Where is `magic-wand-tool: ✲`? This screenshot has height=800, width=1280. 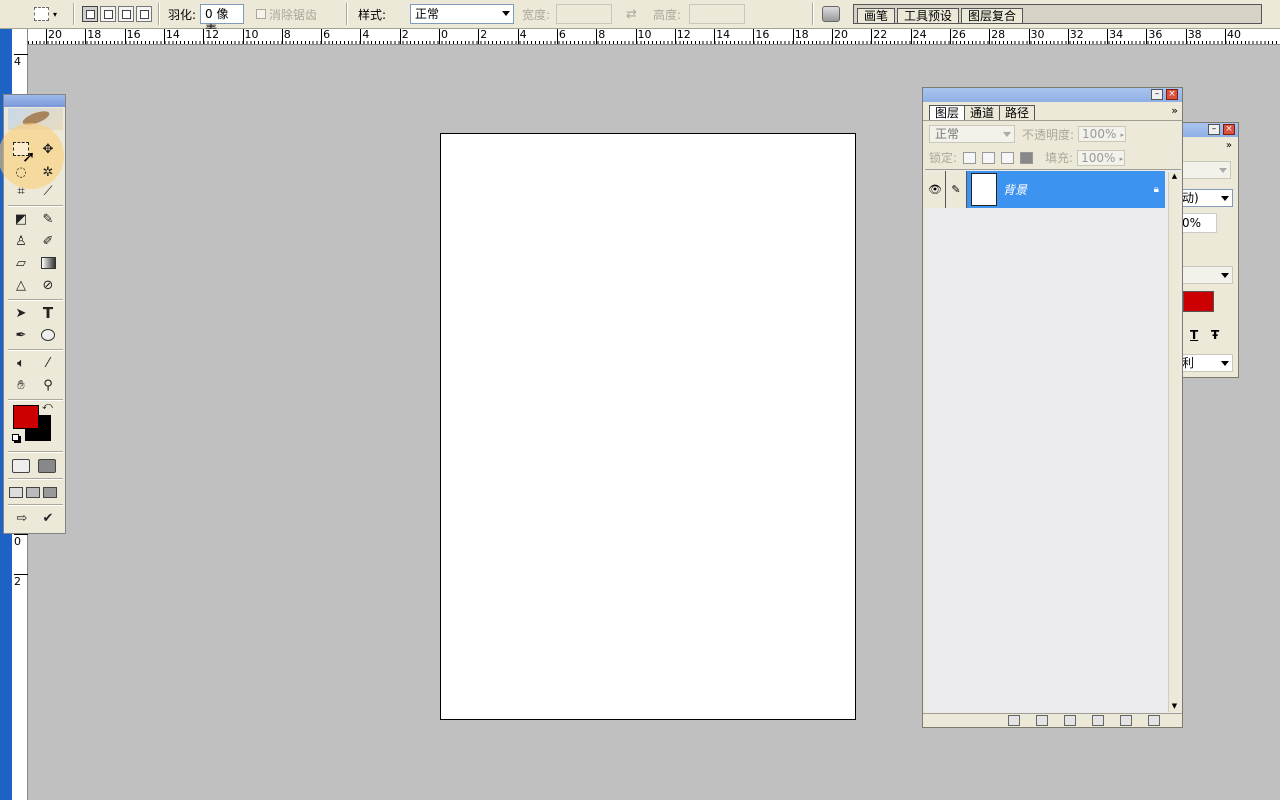 magic-wand-tool: ✲ is located at coordinates (48, 172).